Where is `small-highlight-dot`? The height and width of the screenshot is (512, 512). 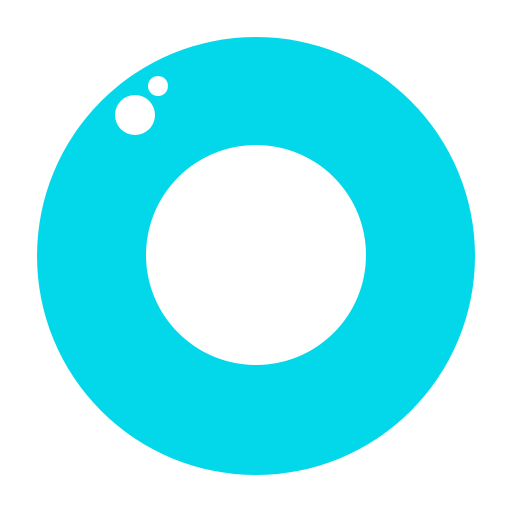 small-highlight-dot is located at coordinates (158, 86).